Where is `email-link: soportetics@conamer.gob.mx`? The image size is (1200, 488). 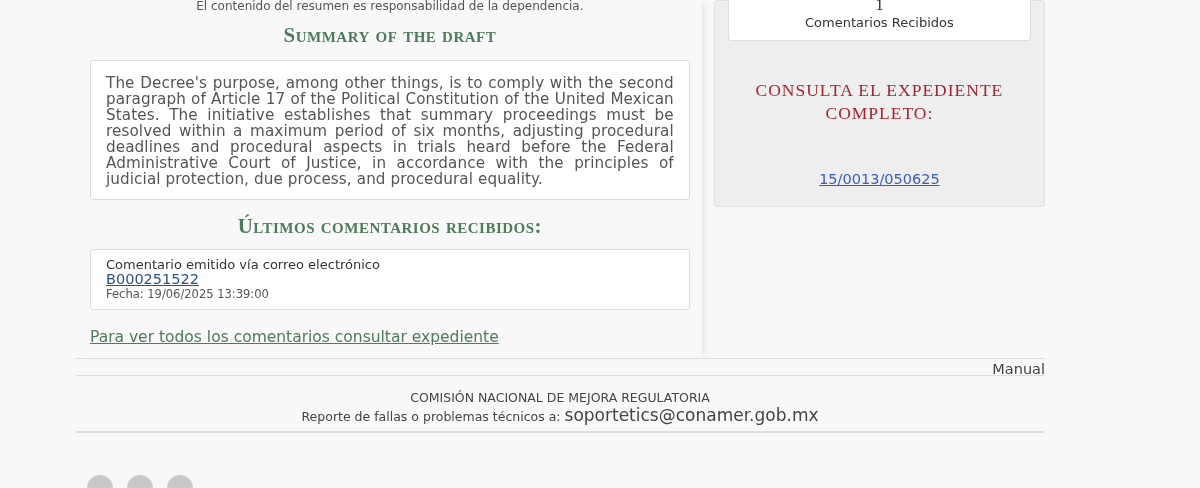 email-link: soportetics@conamer.gob.mx is located at coordinates (691, 415).